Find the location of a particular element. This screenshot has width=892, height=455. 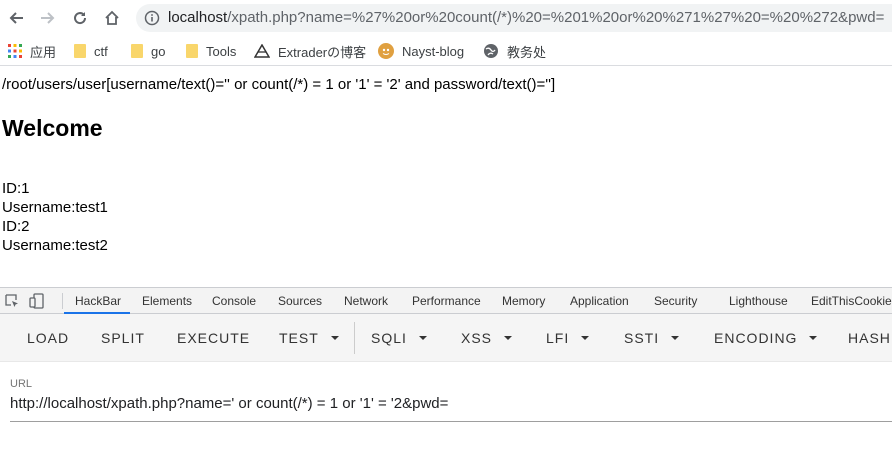

bookmark-jiaowuchu: 教务处 is located at coordinates (514, 51).